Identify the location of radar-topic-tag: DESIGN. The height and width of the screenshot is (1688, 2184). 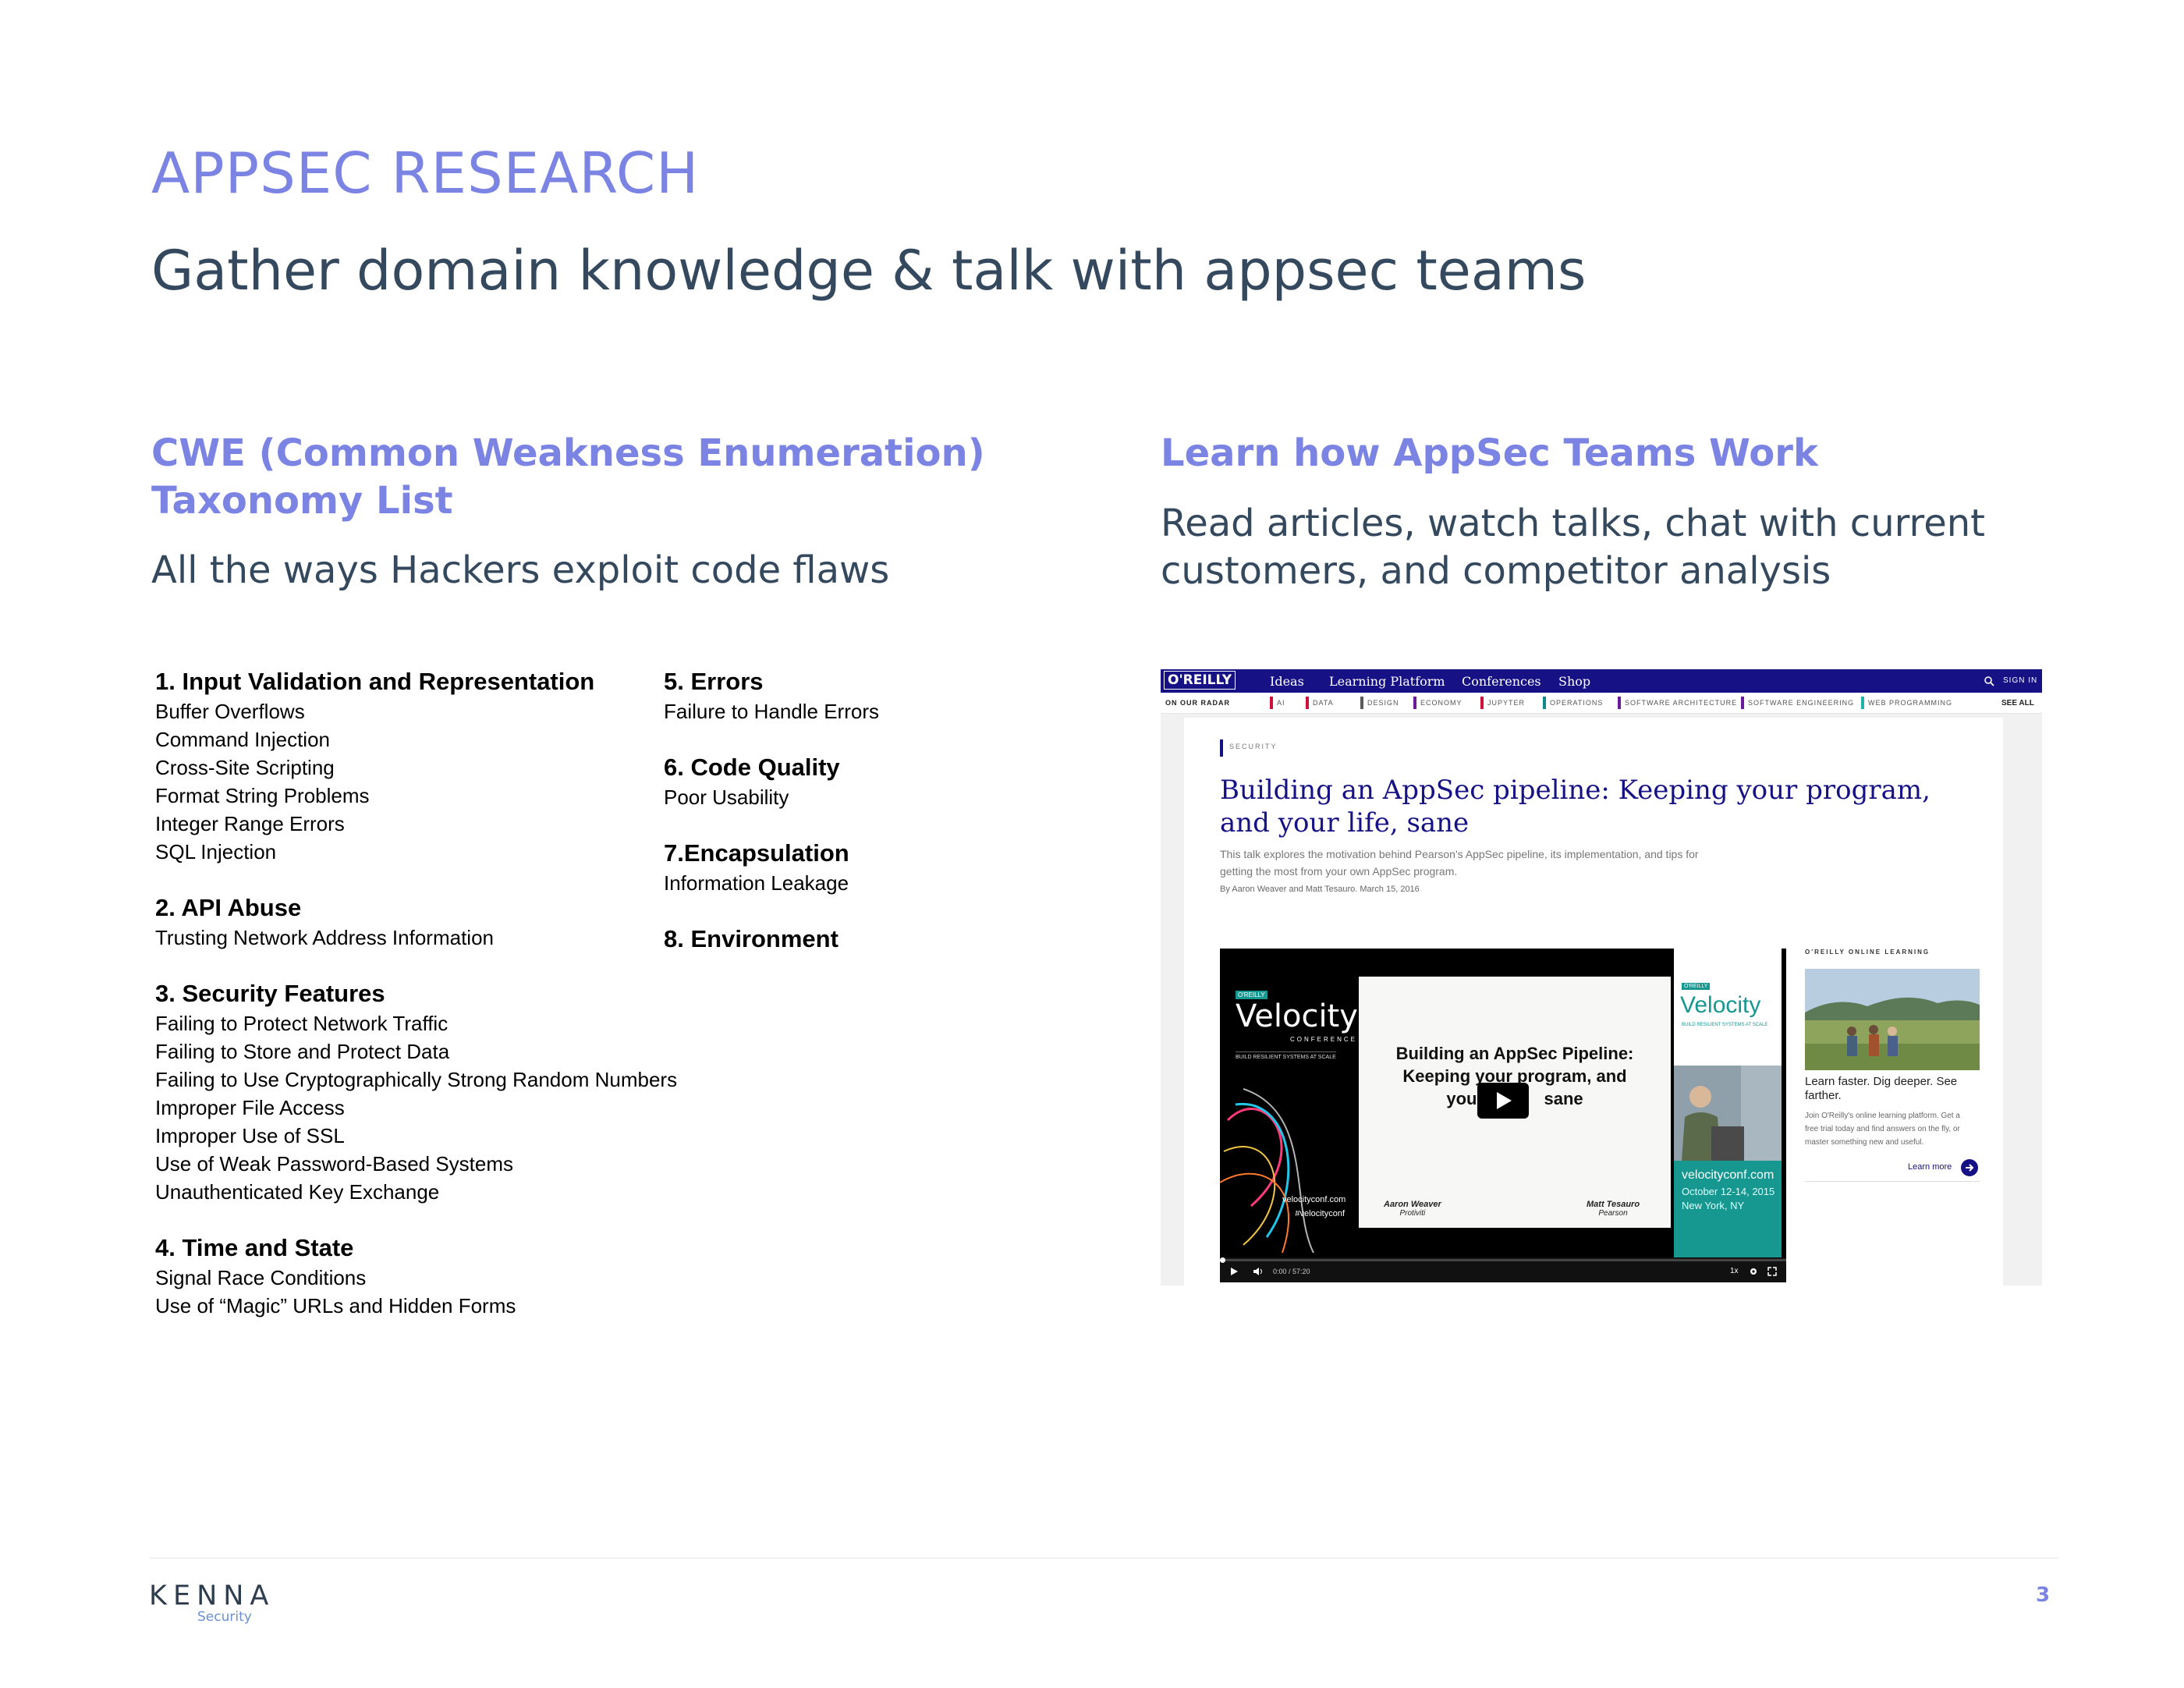
(1379, 703).